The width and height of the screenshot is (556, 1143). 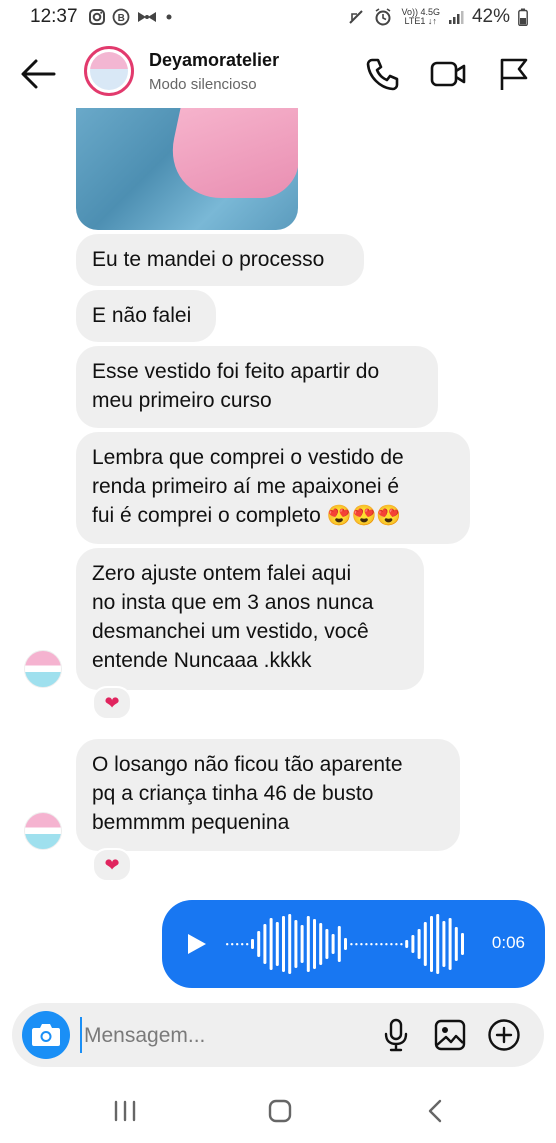 What do you see at coordinates (233, 602) in the screenshot?
I see `message-line: no insta que em 3 anos nunca` at bounding box center [233, 602].